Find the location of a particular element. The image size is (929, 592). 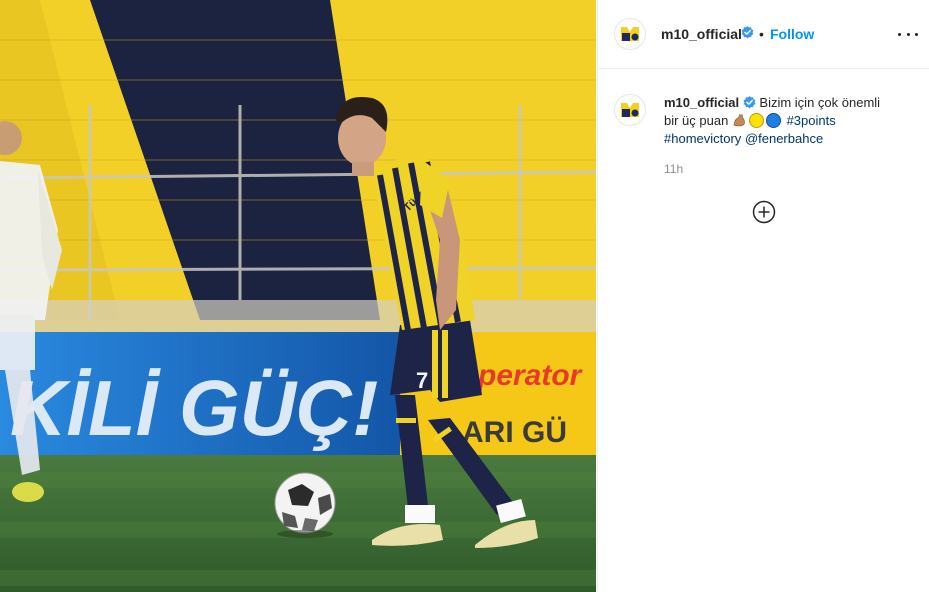

caption-line-1: Bizim için çok önemli is located at coordinates (820, 102).